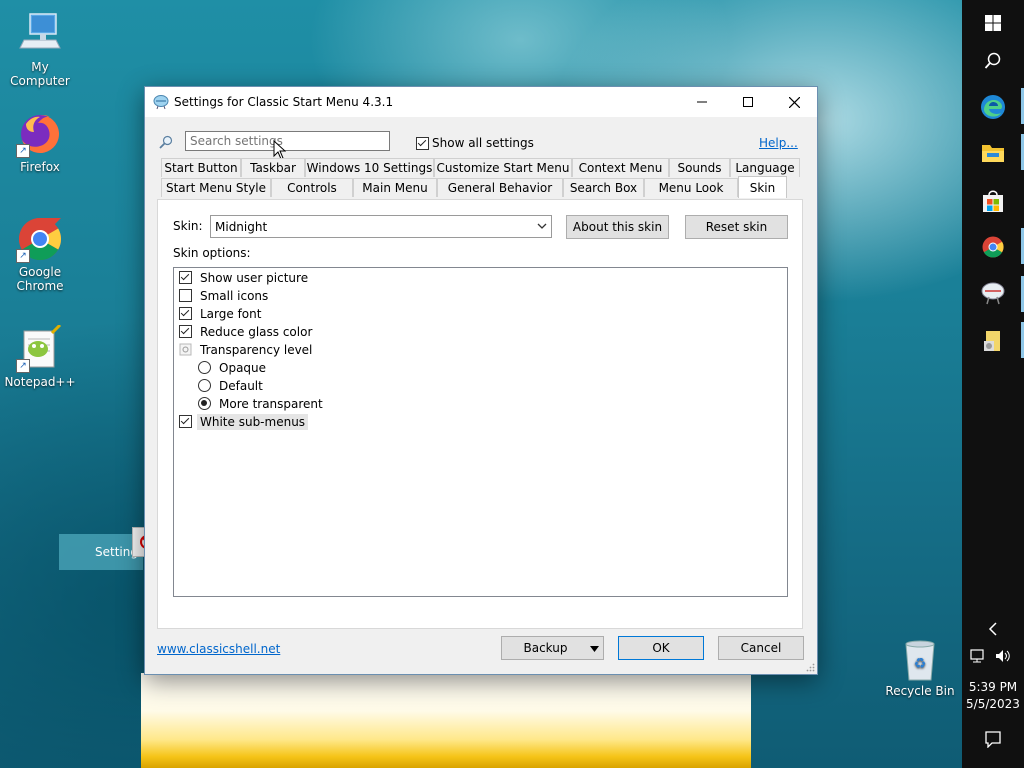 Image resolution: width=1024 pixels, height=768 pixels. Describe the element at coordinates (993, 153) in the screenshot. I see `taskbar-file-explorer` at that location.